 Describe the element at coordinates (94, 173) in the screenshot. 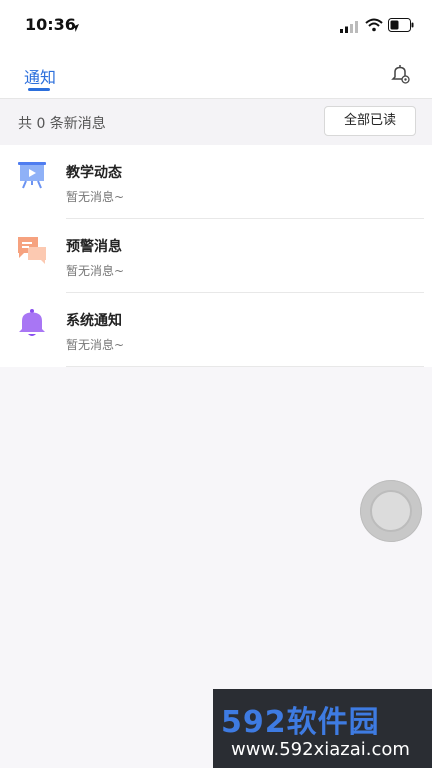

I see `item-title: 教学动态` at that location.